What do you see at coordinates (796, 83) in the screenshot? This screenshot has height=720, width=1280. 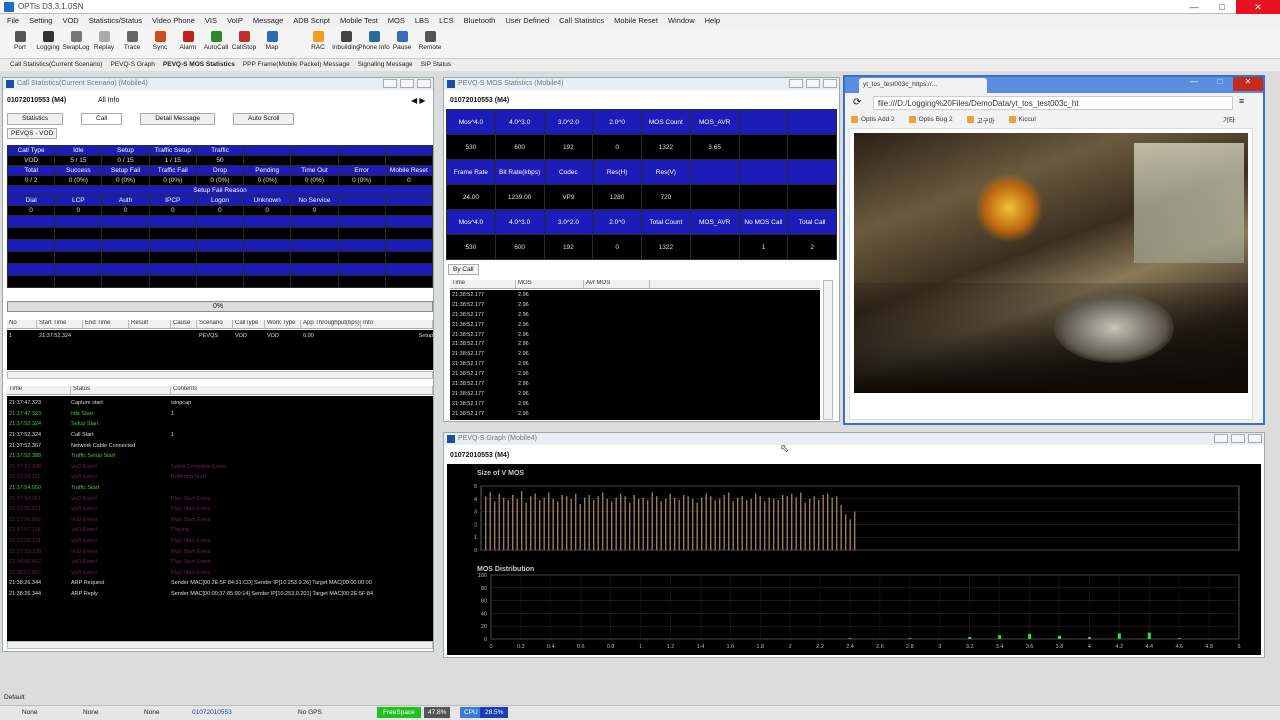 I see `minimize-icon` at bounding box center [796, 83].